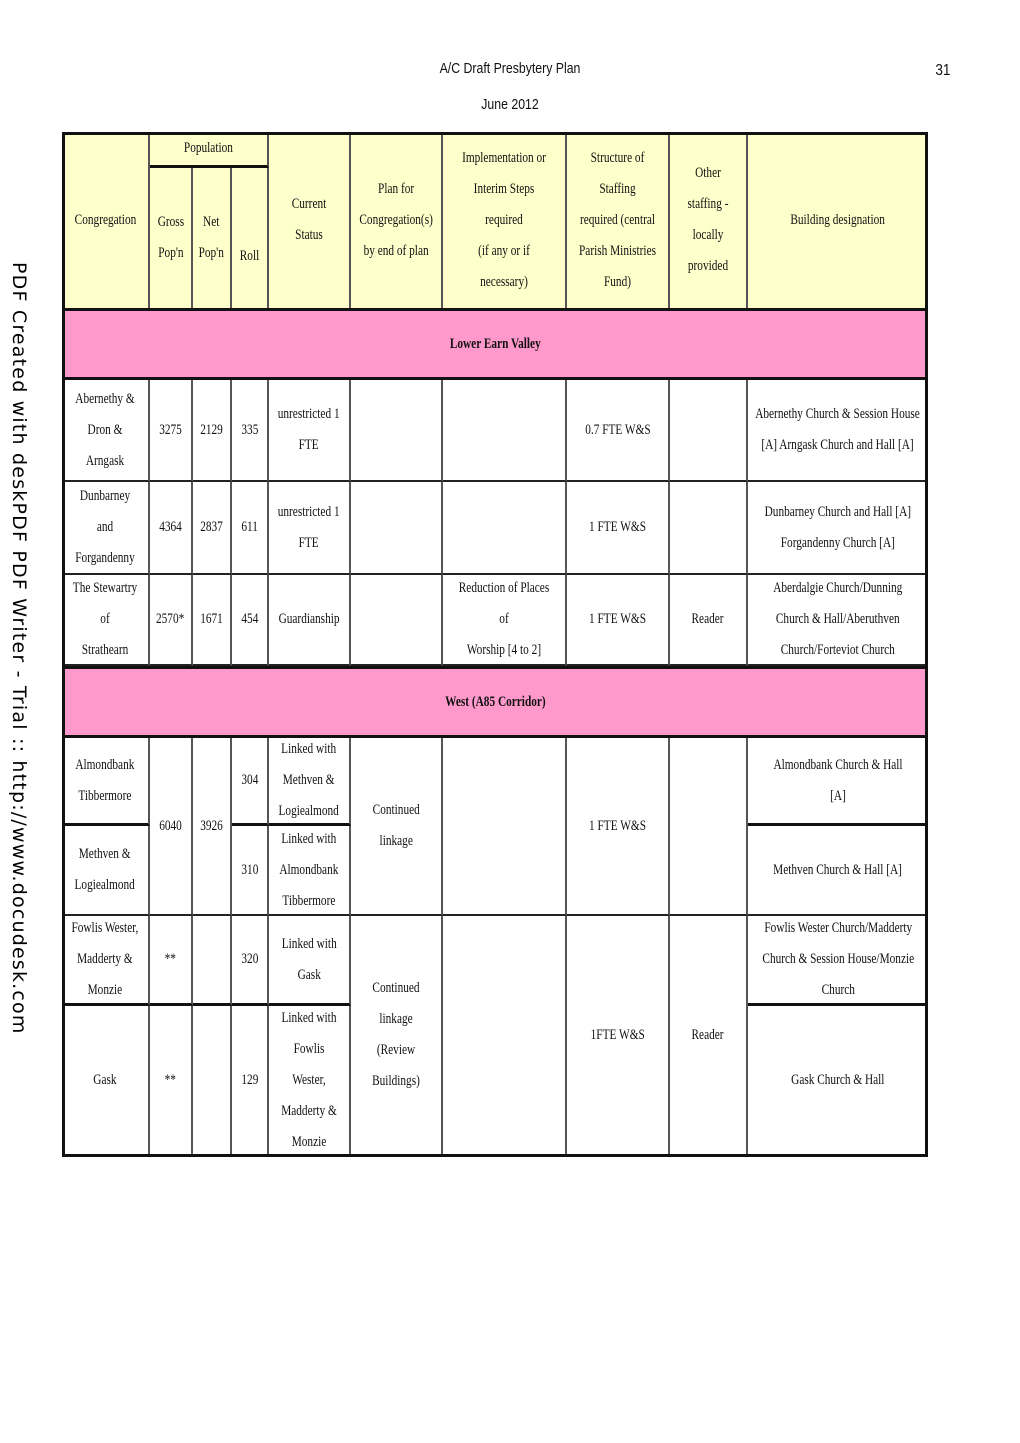 The image size is (1020, 1443). What do you see at coordinates (495, 702) in the screenshot?
I see `section-west-a85-corridor: West (A85 Corridor)` at bounding box center [495, 702].